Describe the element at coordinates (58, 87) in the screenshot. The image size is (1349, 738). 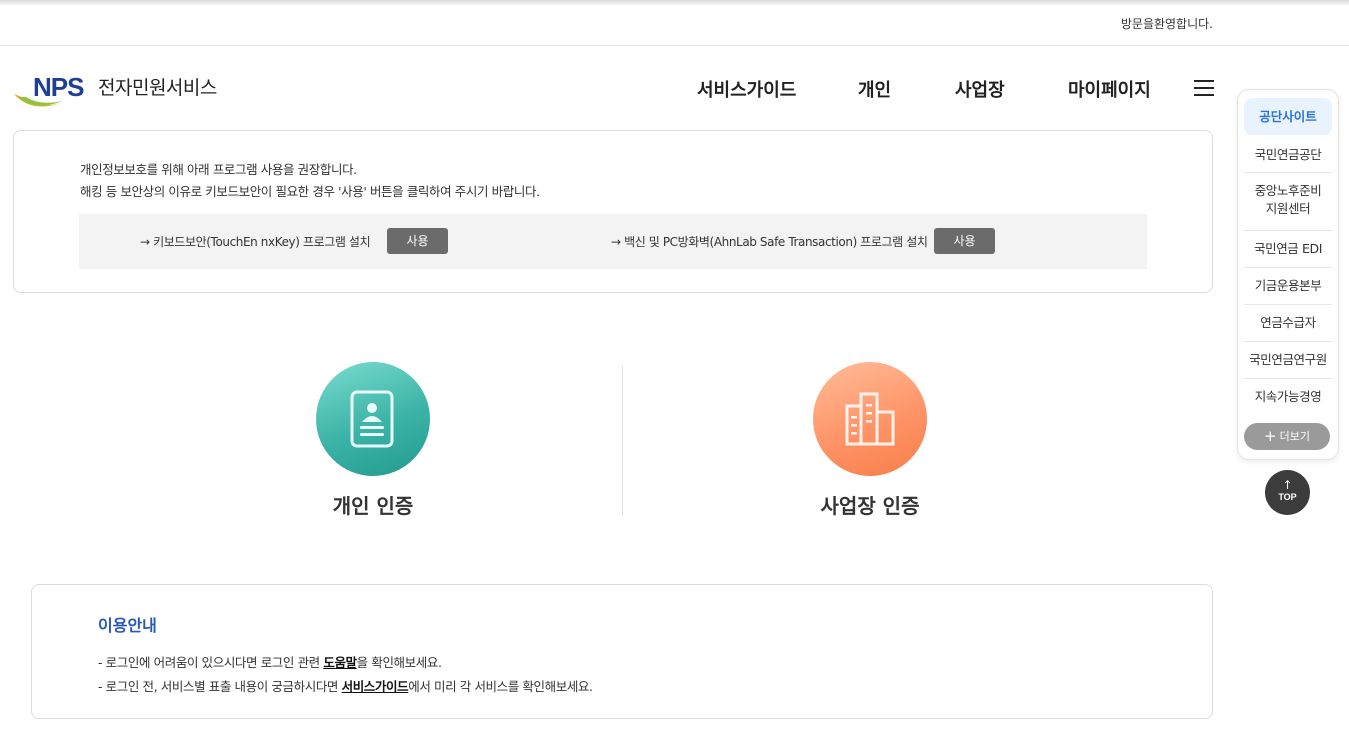
I see `logo-nps-text: NPS` at that location.